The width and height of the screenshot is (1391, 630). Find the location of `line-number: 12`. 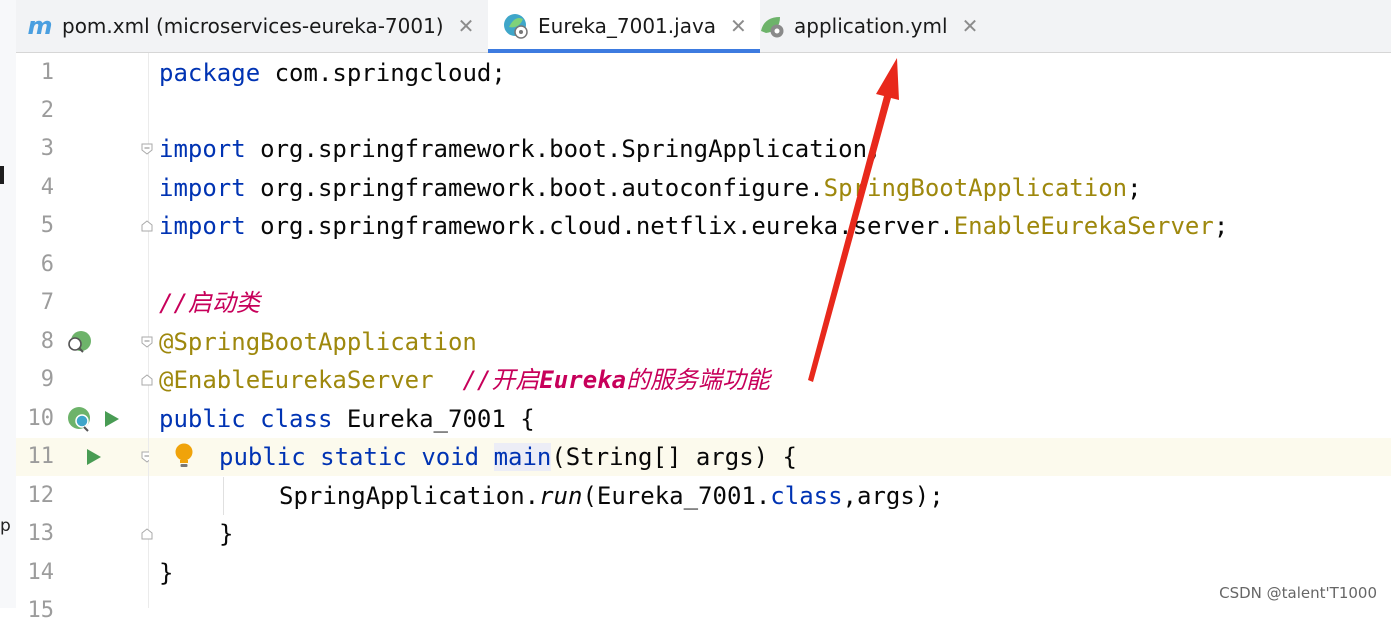

line-number: 12 is located at coordinates (41, 495).